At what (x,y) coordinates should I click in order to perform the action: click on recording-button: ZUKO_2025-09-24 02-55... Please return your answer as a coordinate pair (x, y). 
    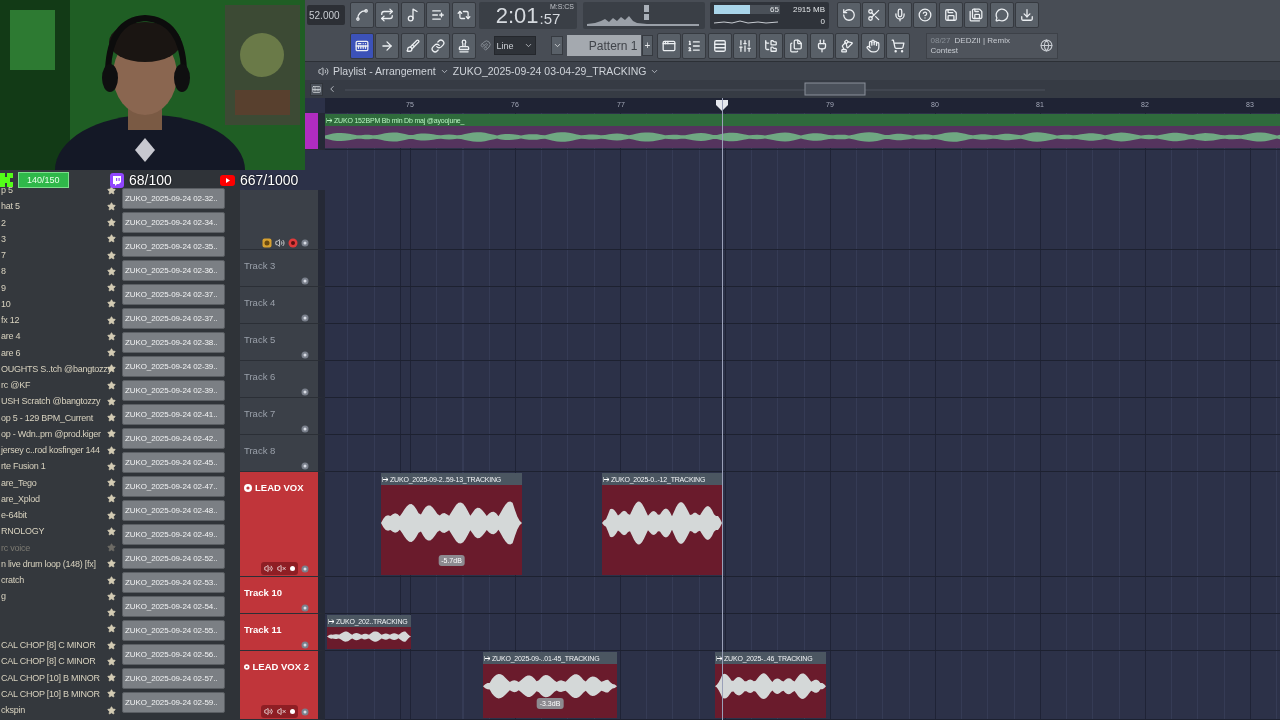
    Looking at the image, I should click on (173, 630).